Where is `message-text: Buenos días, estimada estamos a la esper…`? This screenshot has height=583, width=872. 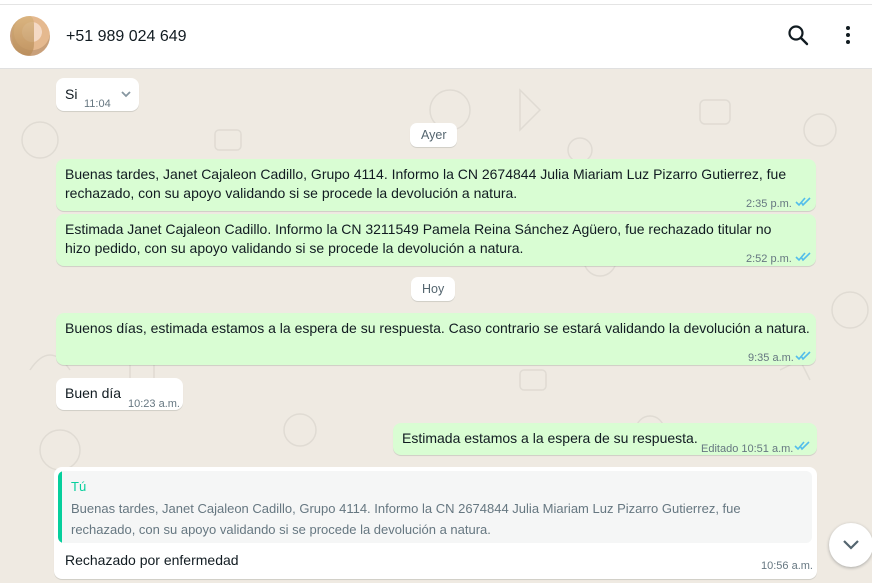 message-text: Buenos días, estimada estamos a la esper… is located at coordinates (437, 328).